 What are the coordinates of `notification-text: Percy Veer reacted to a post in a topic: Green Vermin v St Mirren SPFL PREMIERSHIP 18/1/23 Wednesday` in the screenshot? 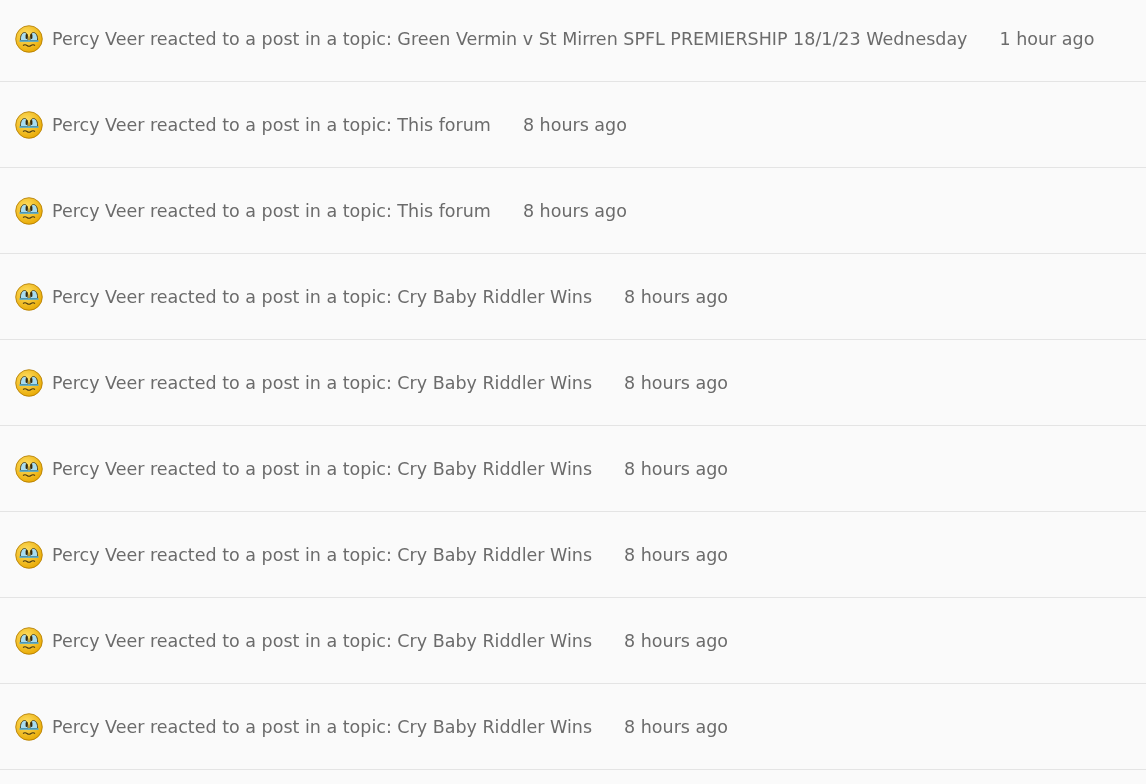 It's located at (510, 38).